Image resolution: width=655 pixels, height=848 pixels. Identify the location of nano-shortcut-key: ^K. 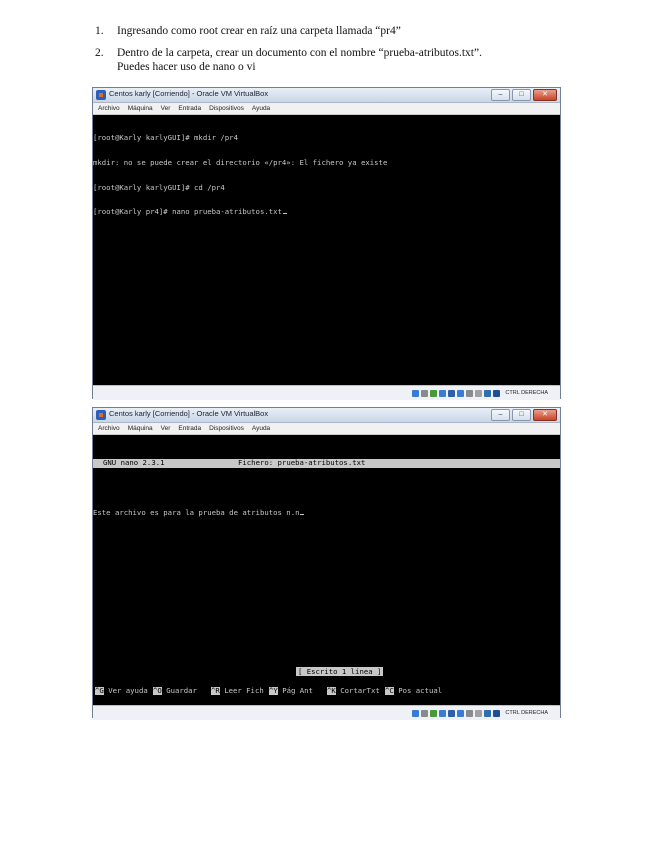
(331, 691).